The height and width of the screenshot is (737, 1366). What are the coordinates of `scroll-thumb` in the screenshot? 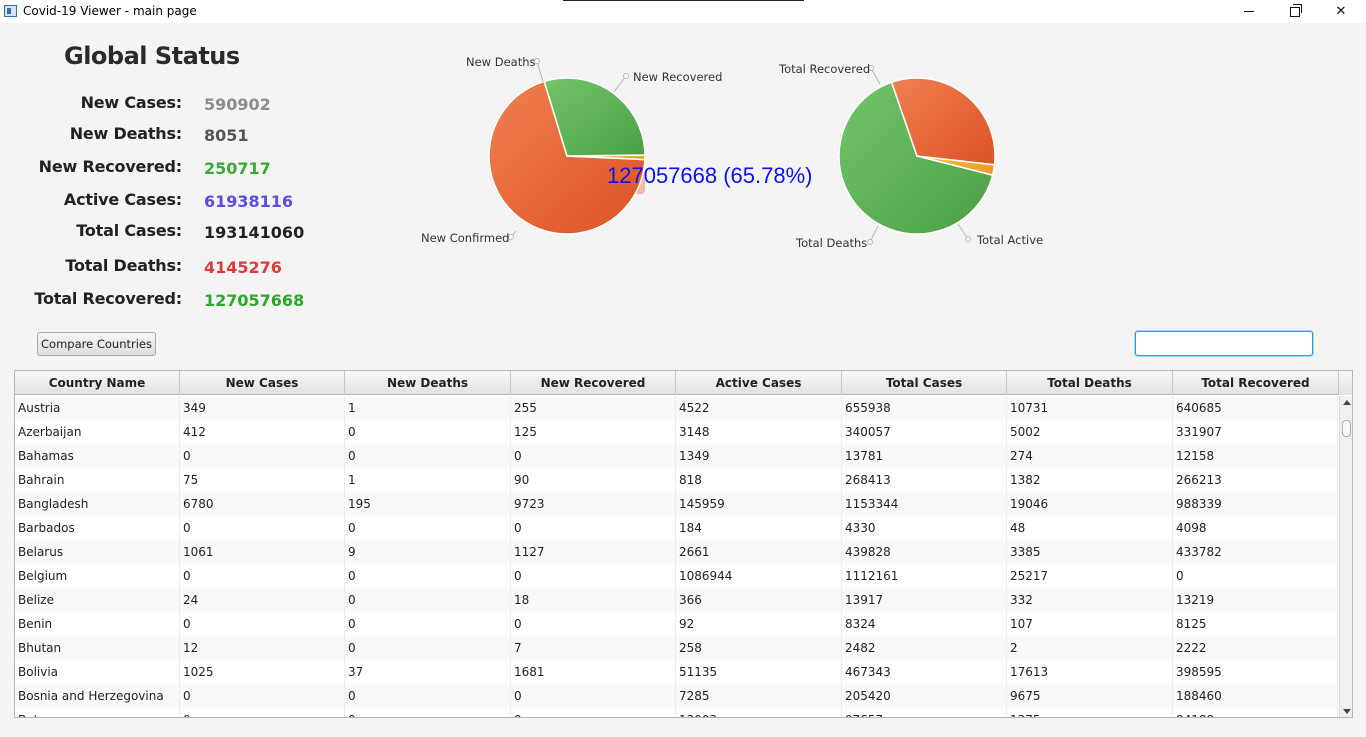 It's located at (1346, 428).